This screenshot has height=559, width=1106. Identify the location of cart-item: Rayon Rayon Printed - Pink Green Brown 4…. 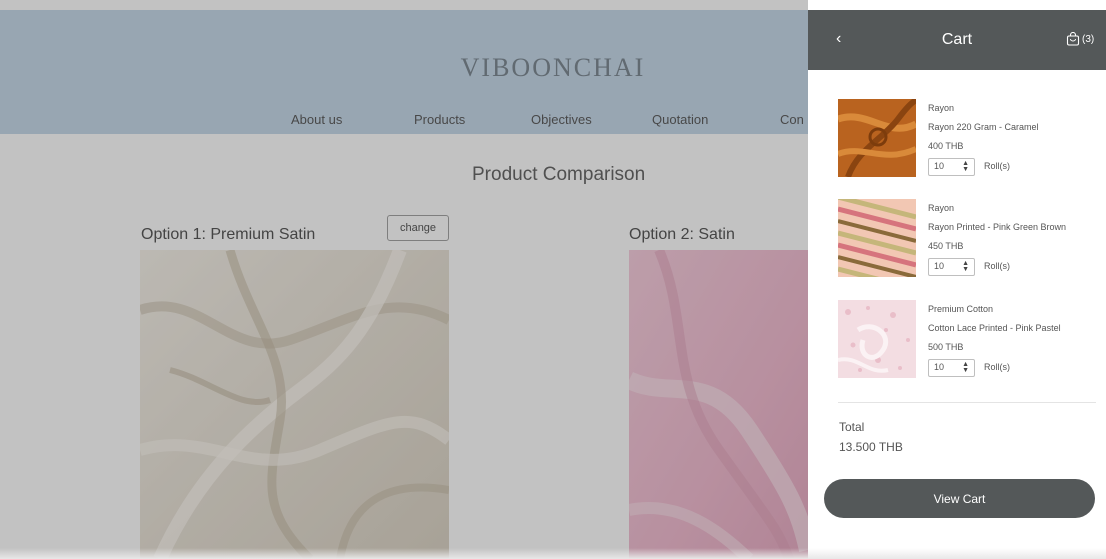
(968, 239).